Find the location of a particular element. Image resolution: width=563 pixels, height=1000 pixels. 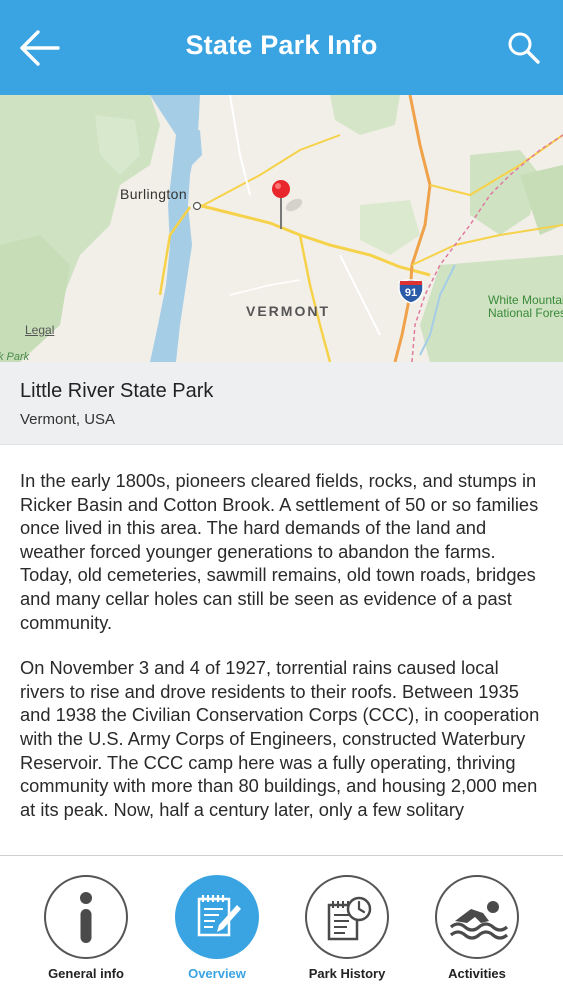

tab-label: General info is located at coordinates (86, 973).